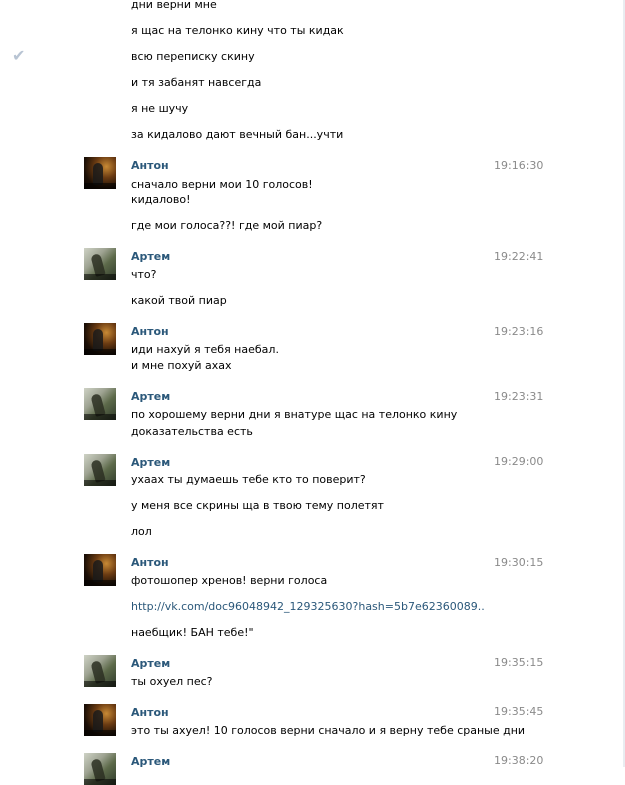 This screenshot has height=785, width=625. What do you see at coordinates (192, 431) in the screenshot?
I see `message-line: доказательства есть` at bounding box center [192, 431].